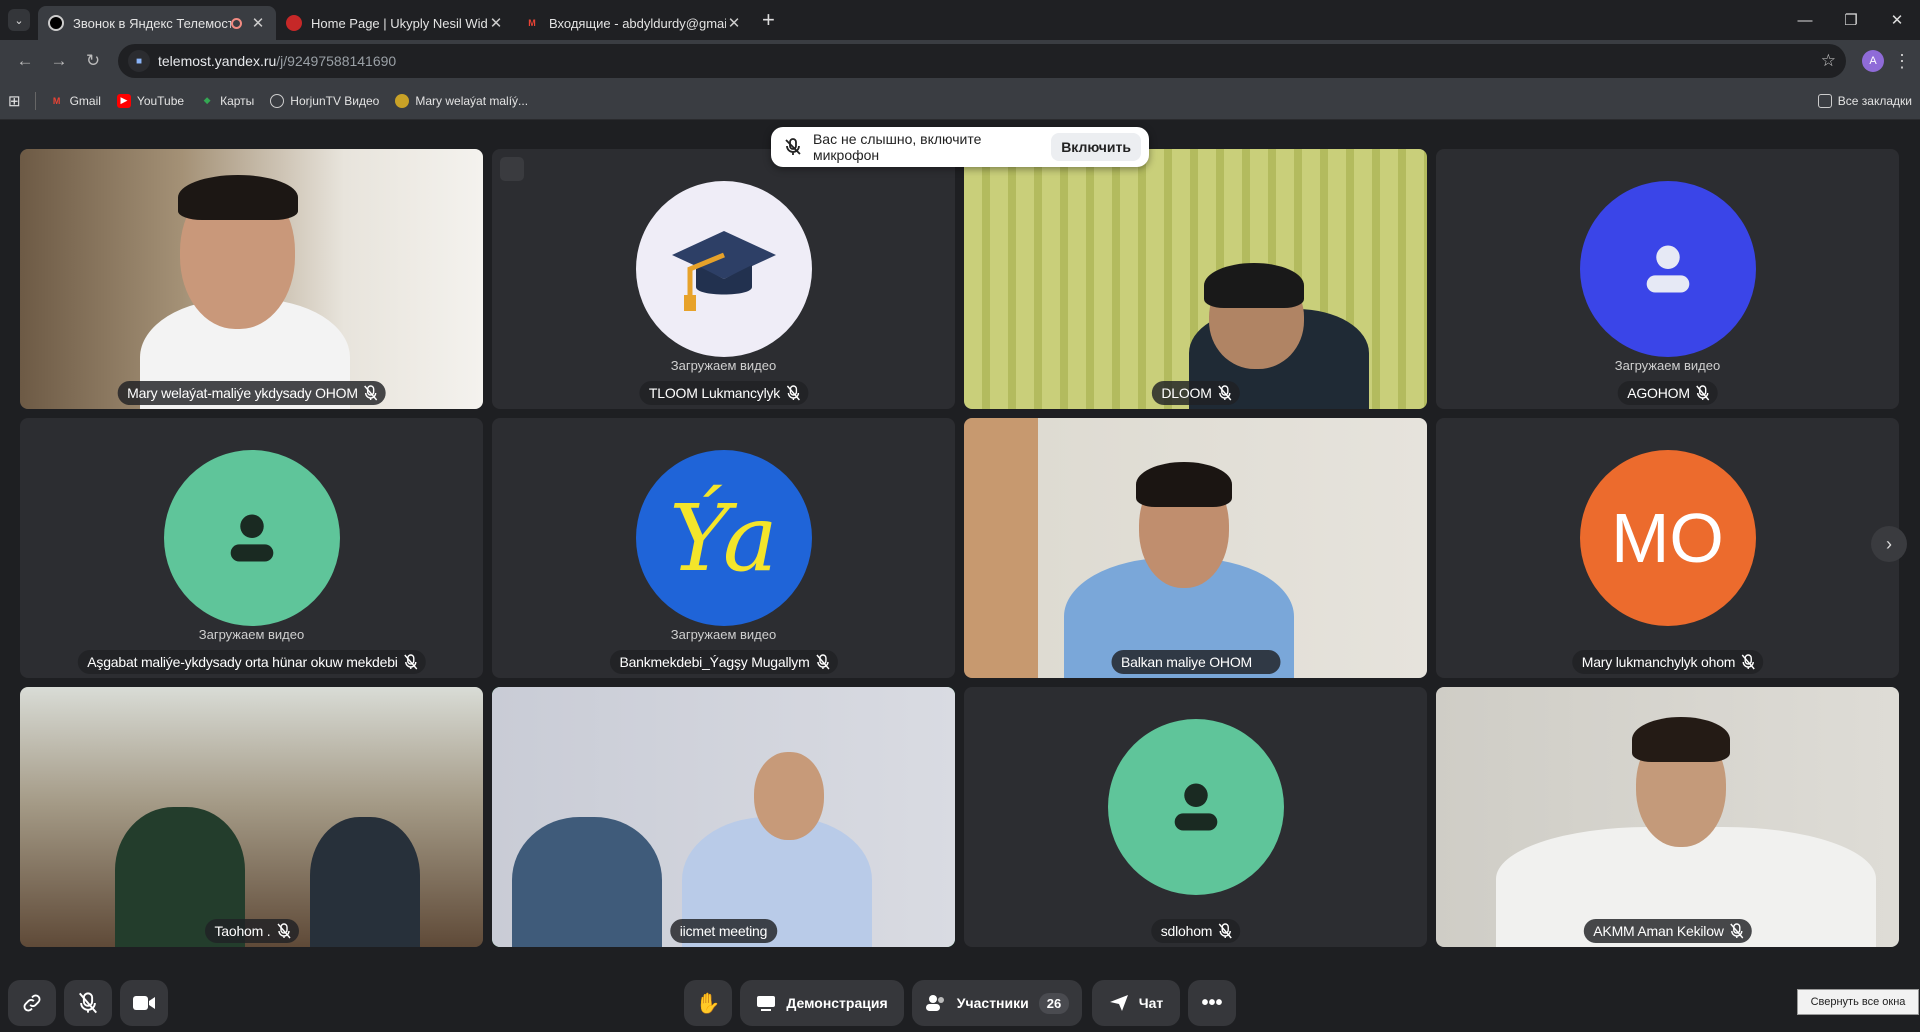  What do you see at coordinates (25, 61) in the screenshot?
I see `back-icon: ←` at bounding box center [25, 61].